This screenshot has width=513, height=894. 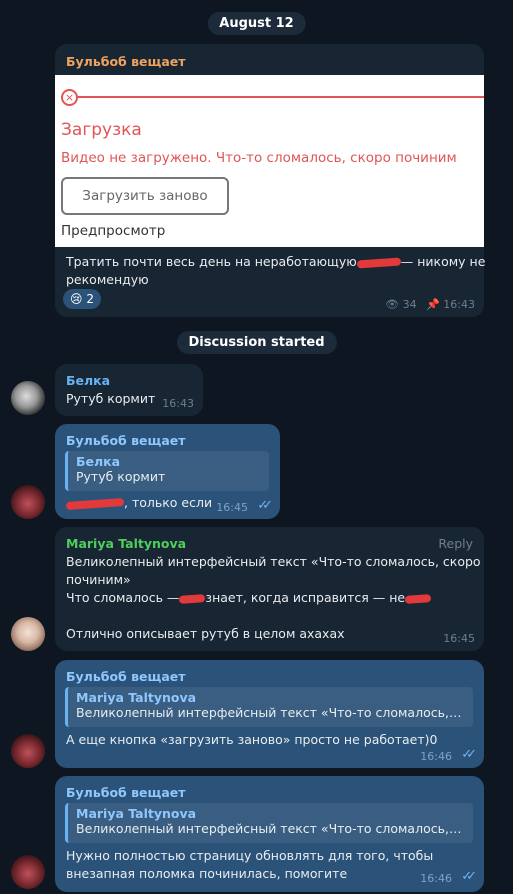 What do you see at coordinates (88, 380) in the screenshot?
I see `message-sender: Белка` at bounding box center [88, 380].